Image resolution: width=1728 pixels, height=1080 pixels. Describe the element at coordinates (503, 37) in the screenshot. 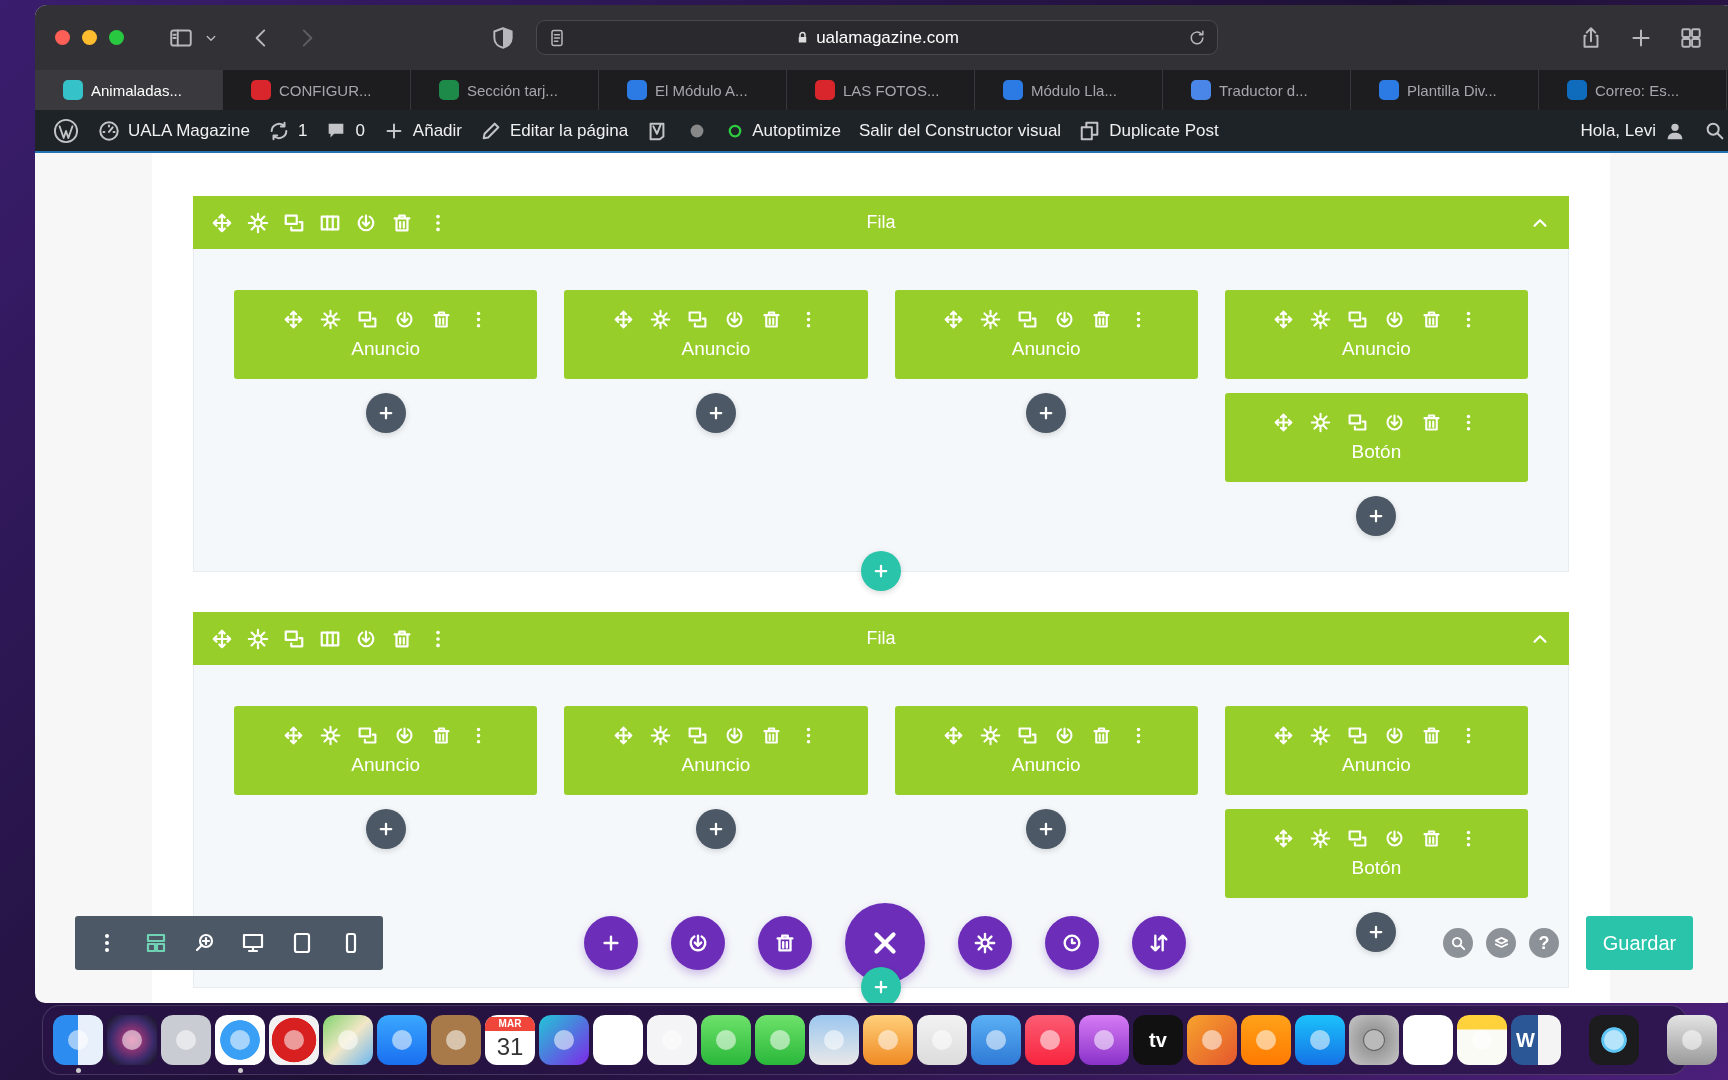

I see `shield-icon` at that location.